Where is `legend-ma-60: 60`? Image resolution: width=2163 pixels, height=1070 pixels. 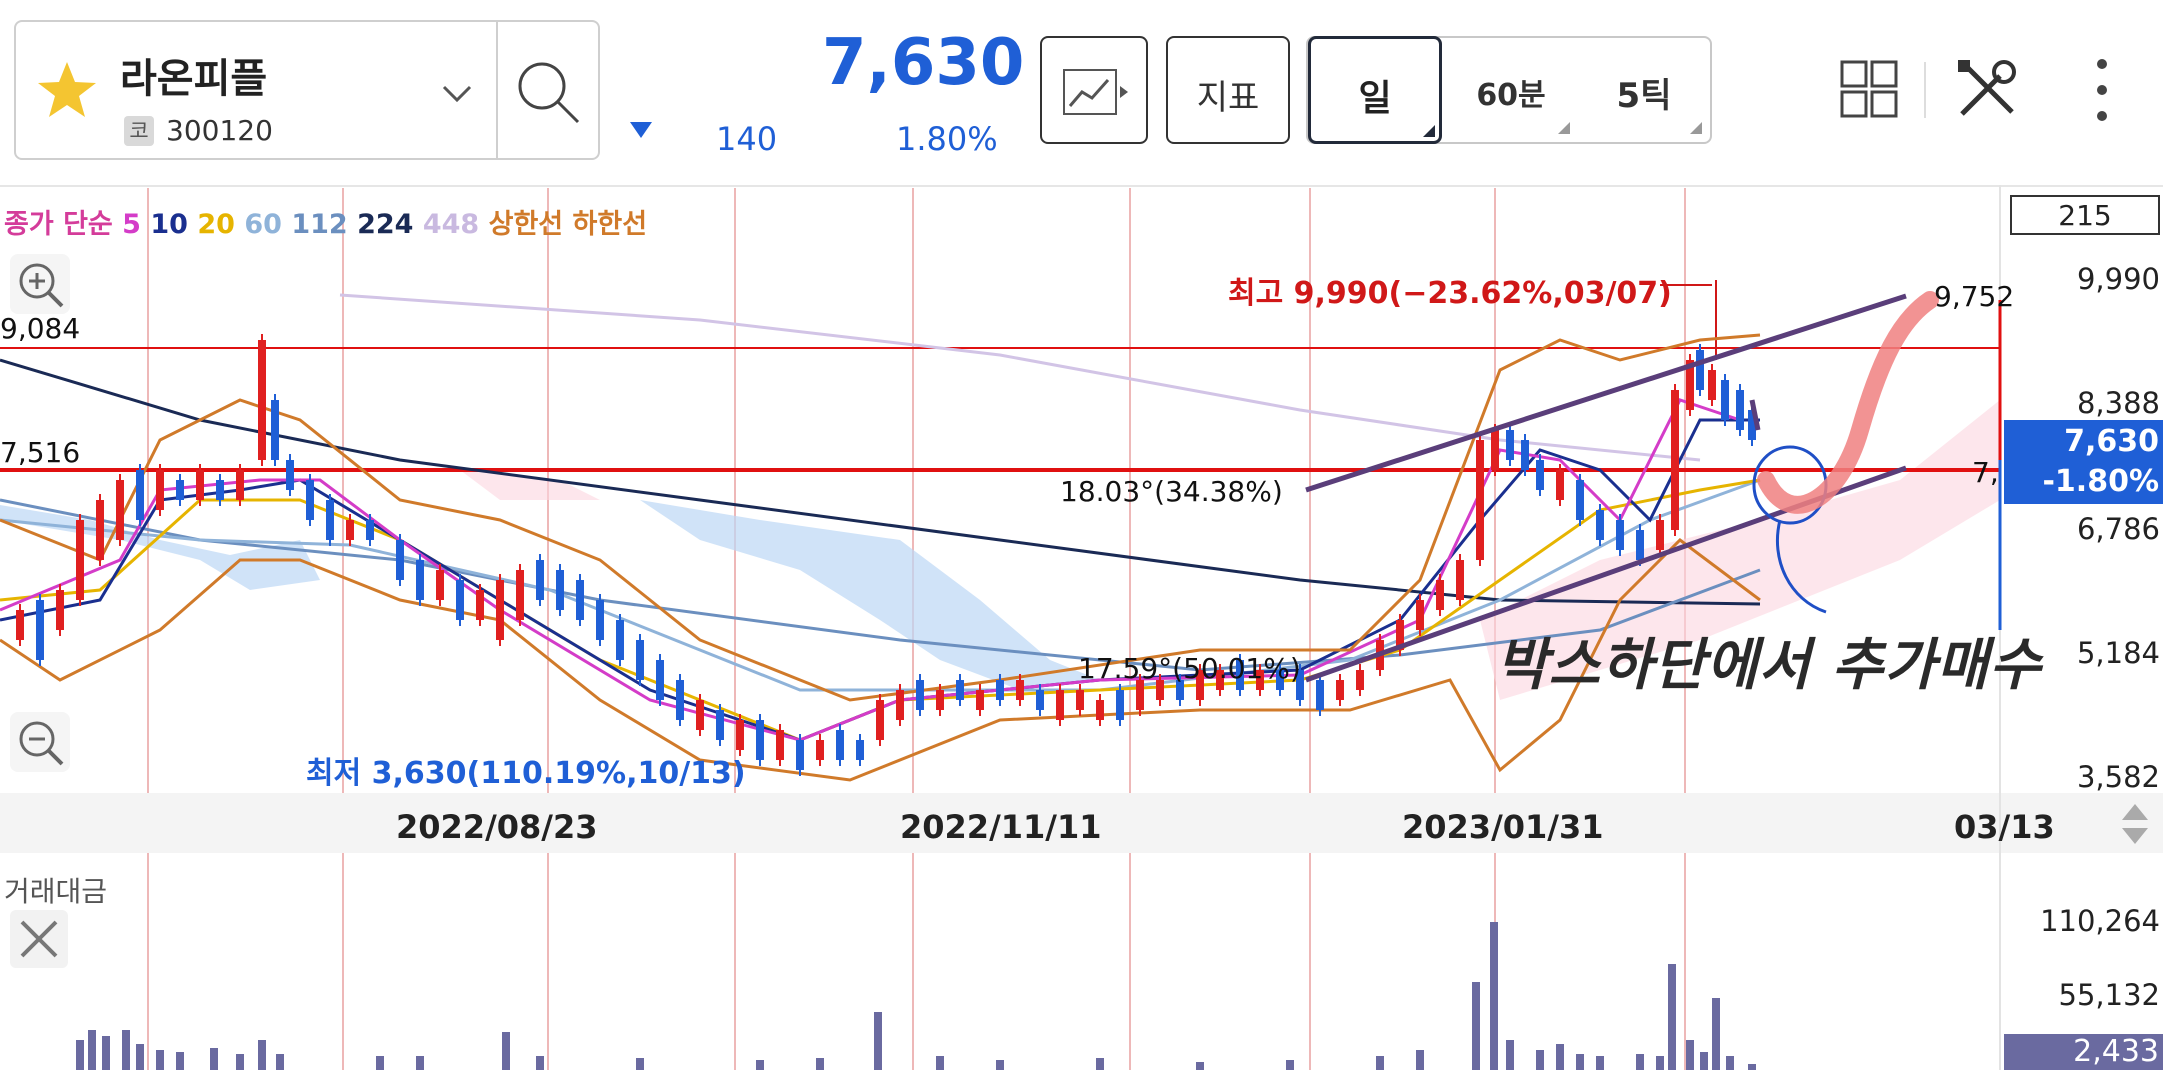 legend-ma-60: 60 is located at coordinates (268, 224).